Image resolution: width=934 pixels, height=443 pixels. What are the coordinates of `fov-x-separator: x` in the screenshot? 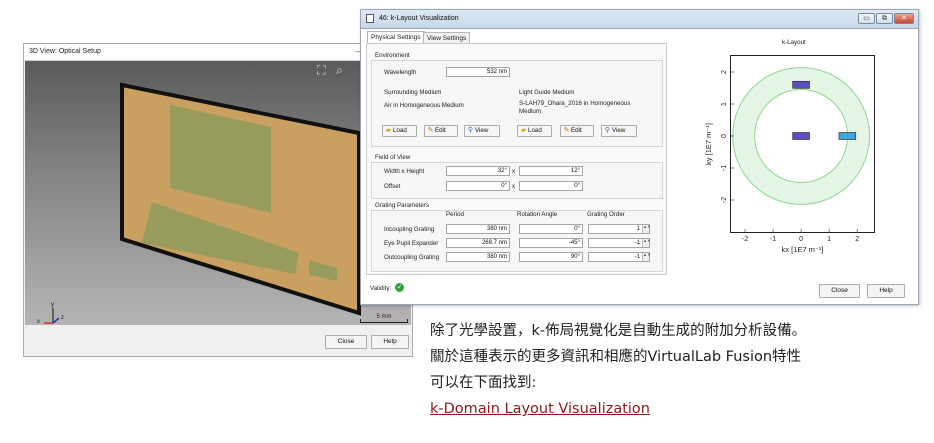 It's located at (514, 171).